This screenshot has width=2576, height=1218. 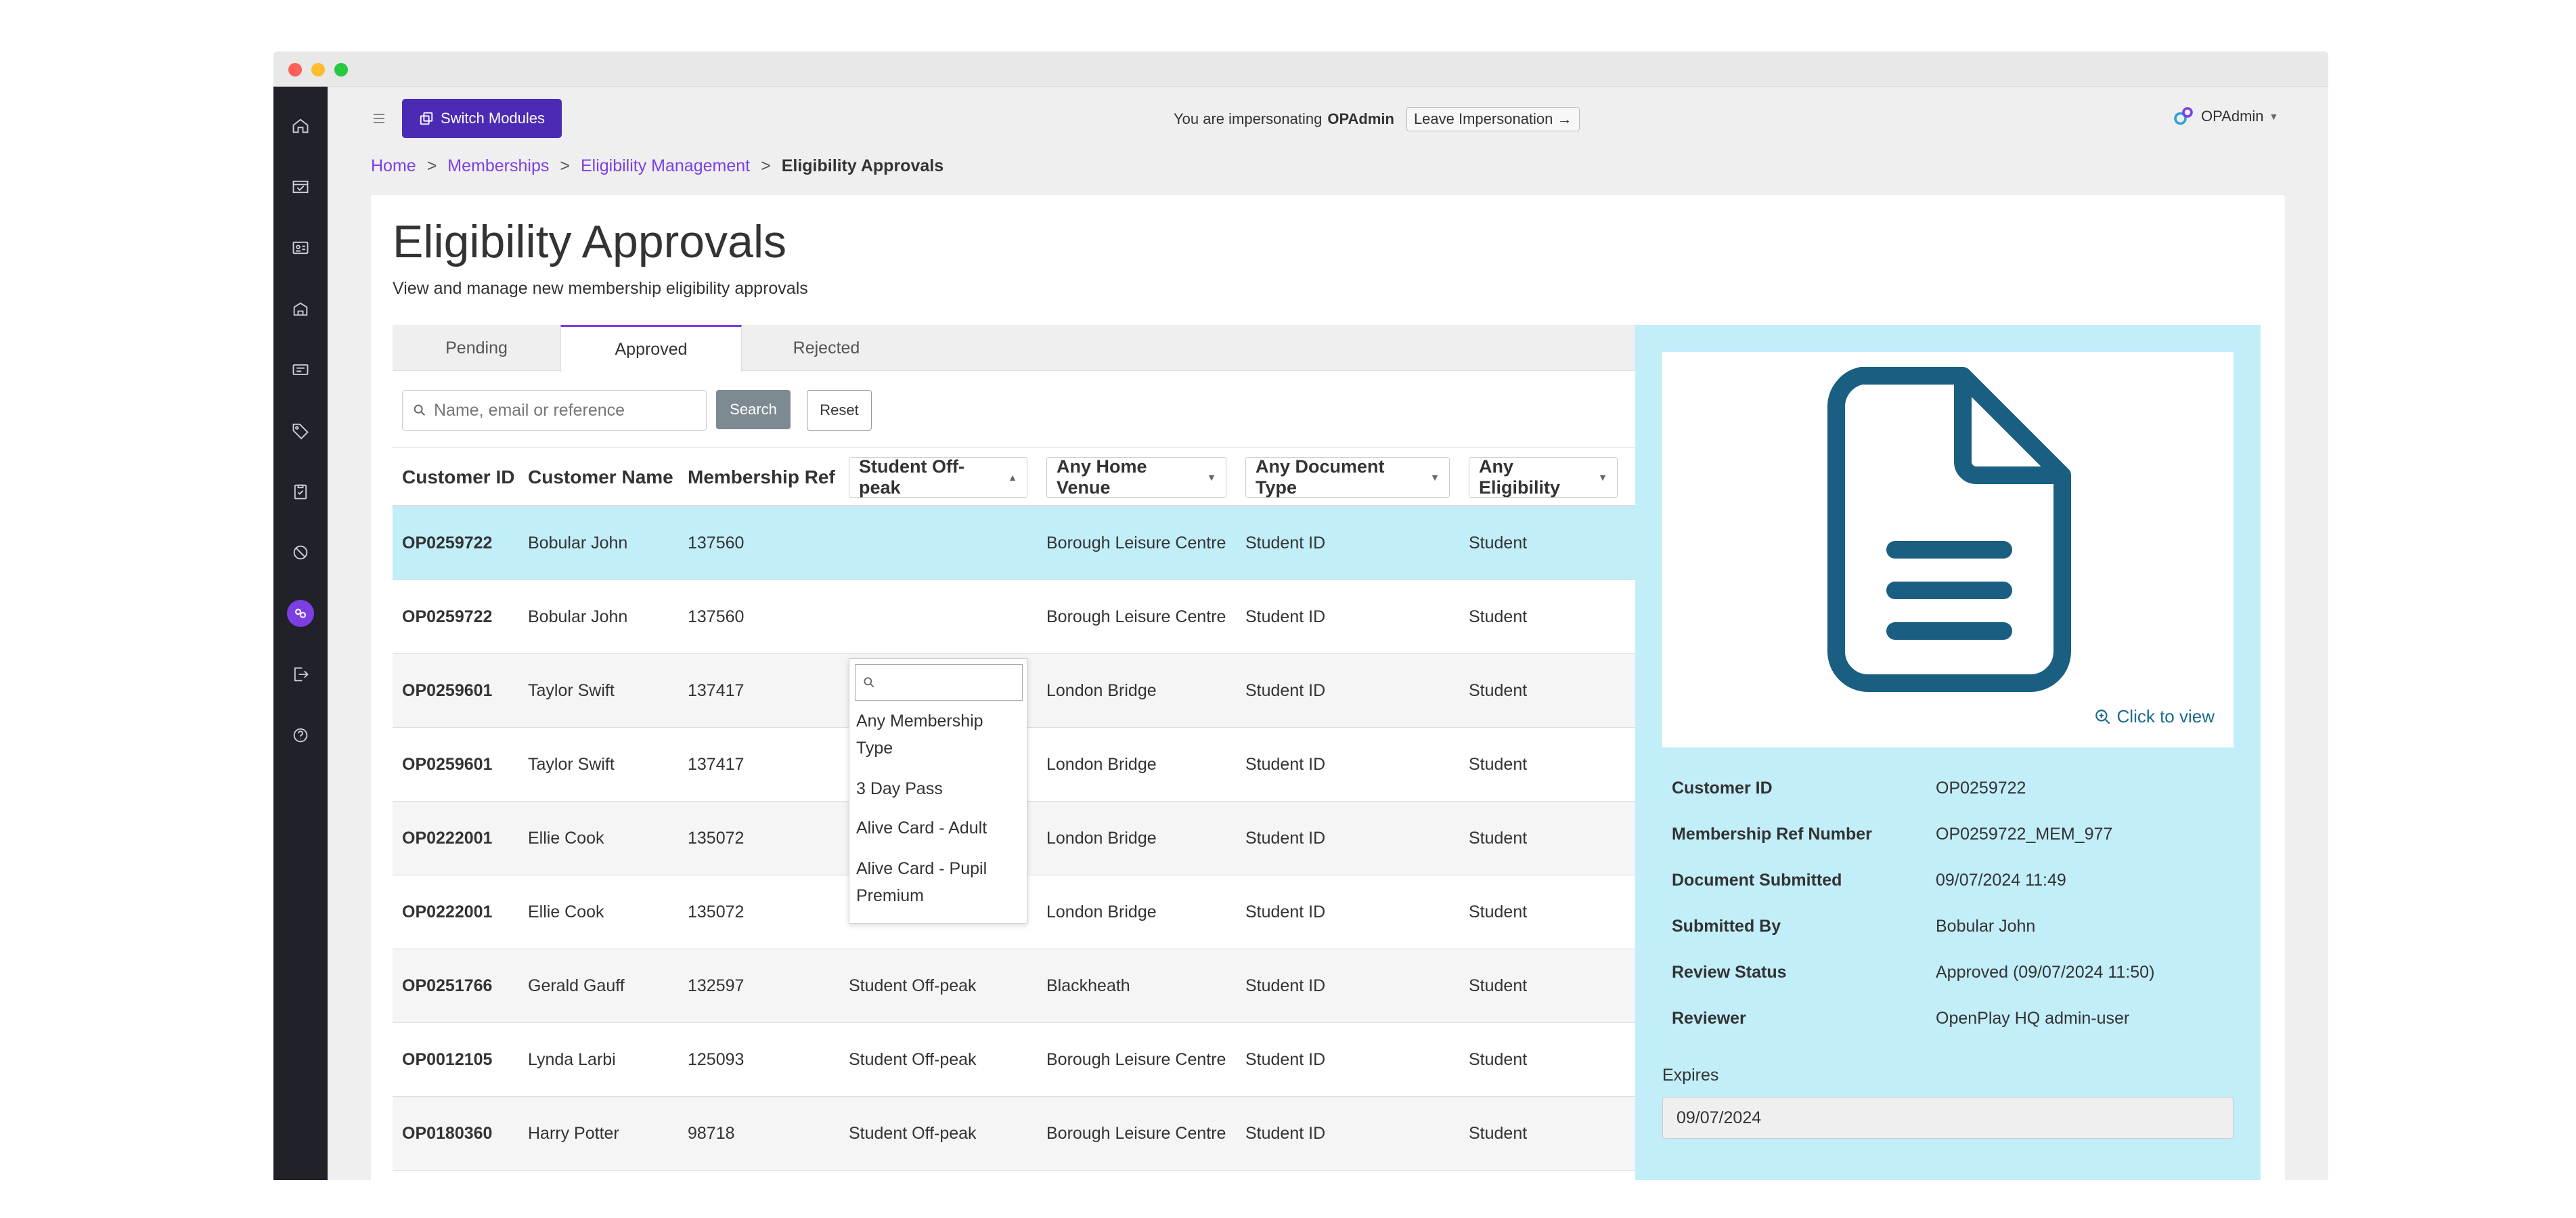 What do you see at coordinates (572, 1059) in the screenshot?
I see `cell-customer-name: Lynda Larbi` at bounding box center [572, 1059].